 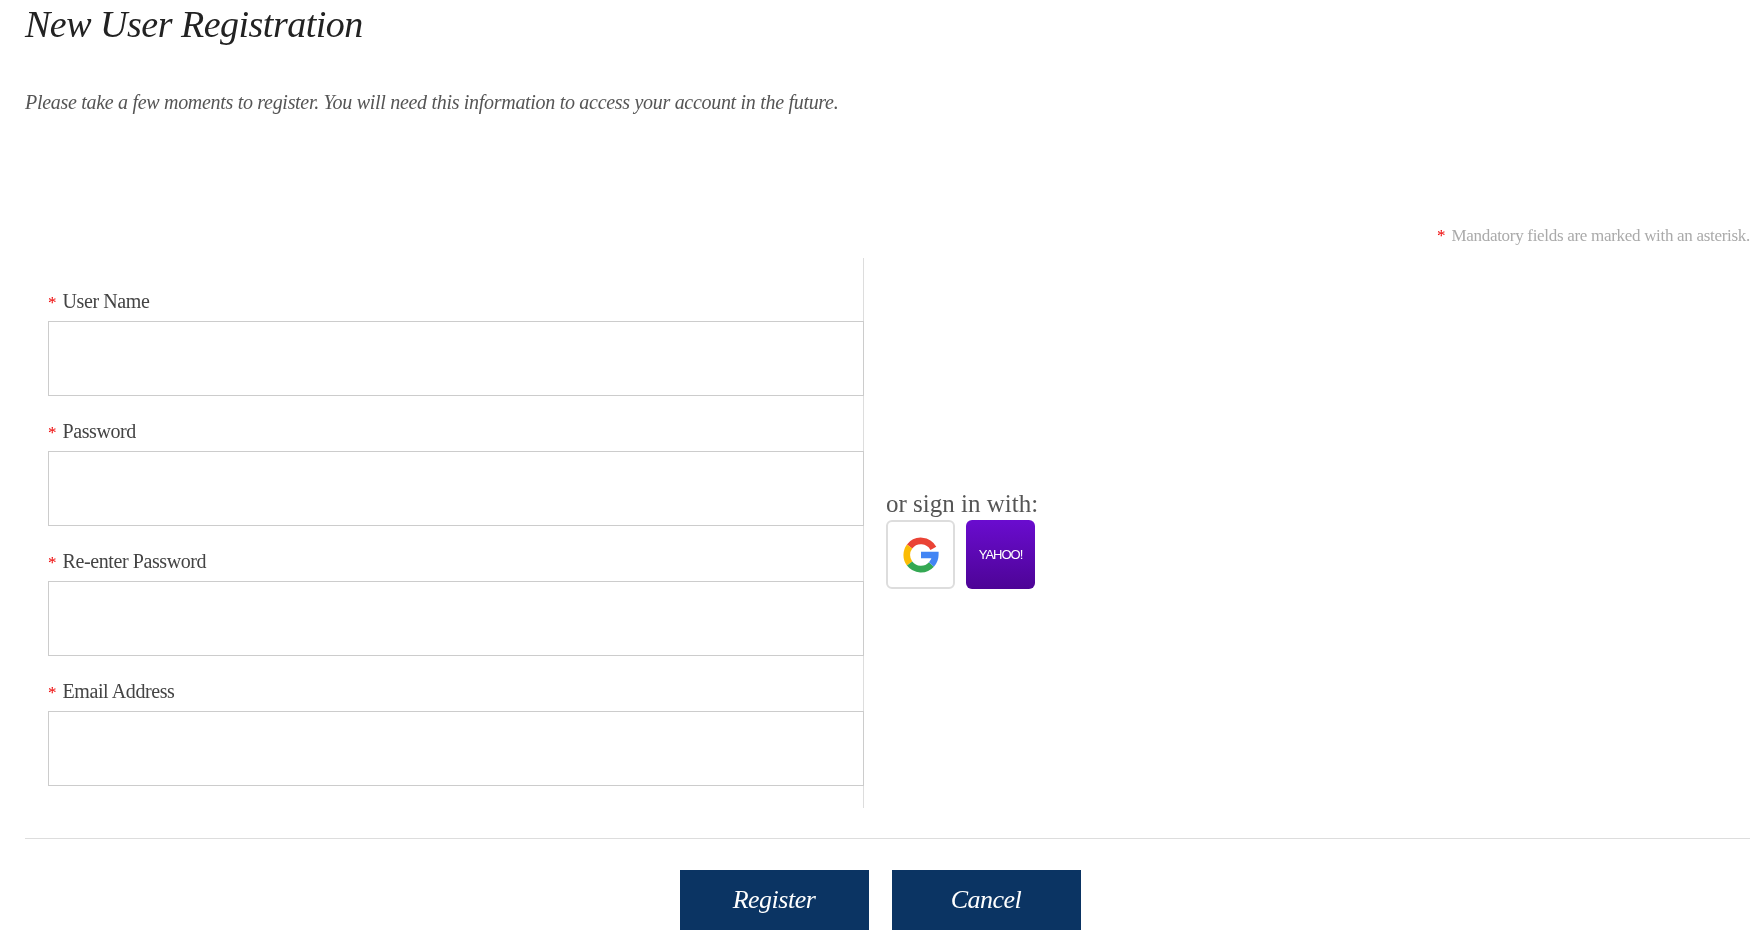 What do you see at coordinates (986, 900) in the screenshot?
I see `cancel-button: Cancel` at bounding box center [986, 900].